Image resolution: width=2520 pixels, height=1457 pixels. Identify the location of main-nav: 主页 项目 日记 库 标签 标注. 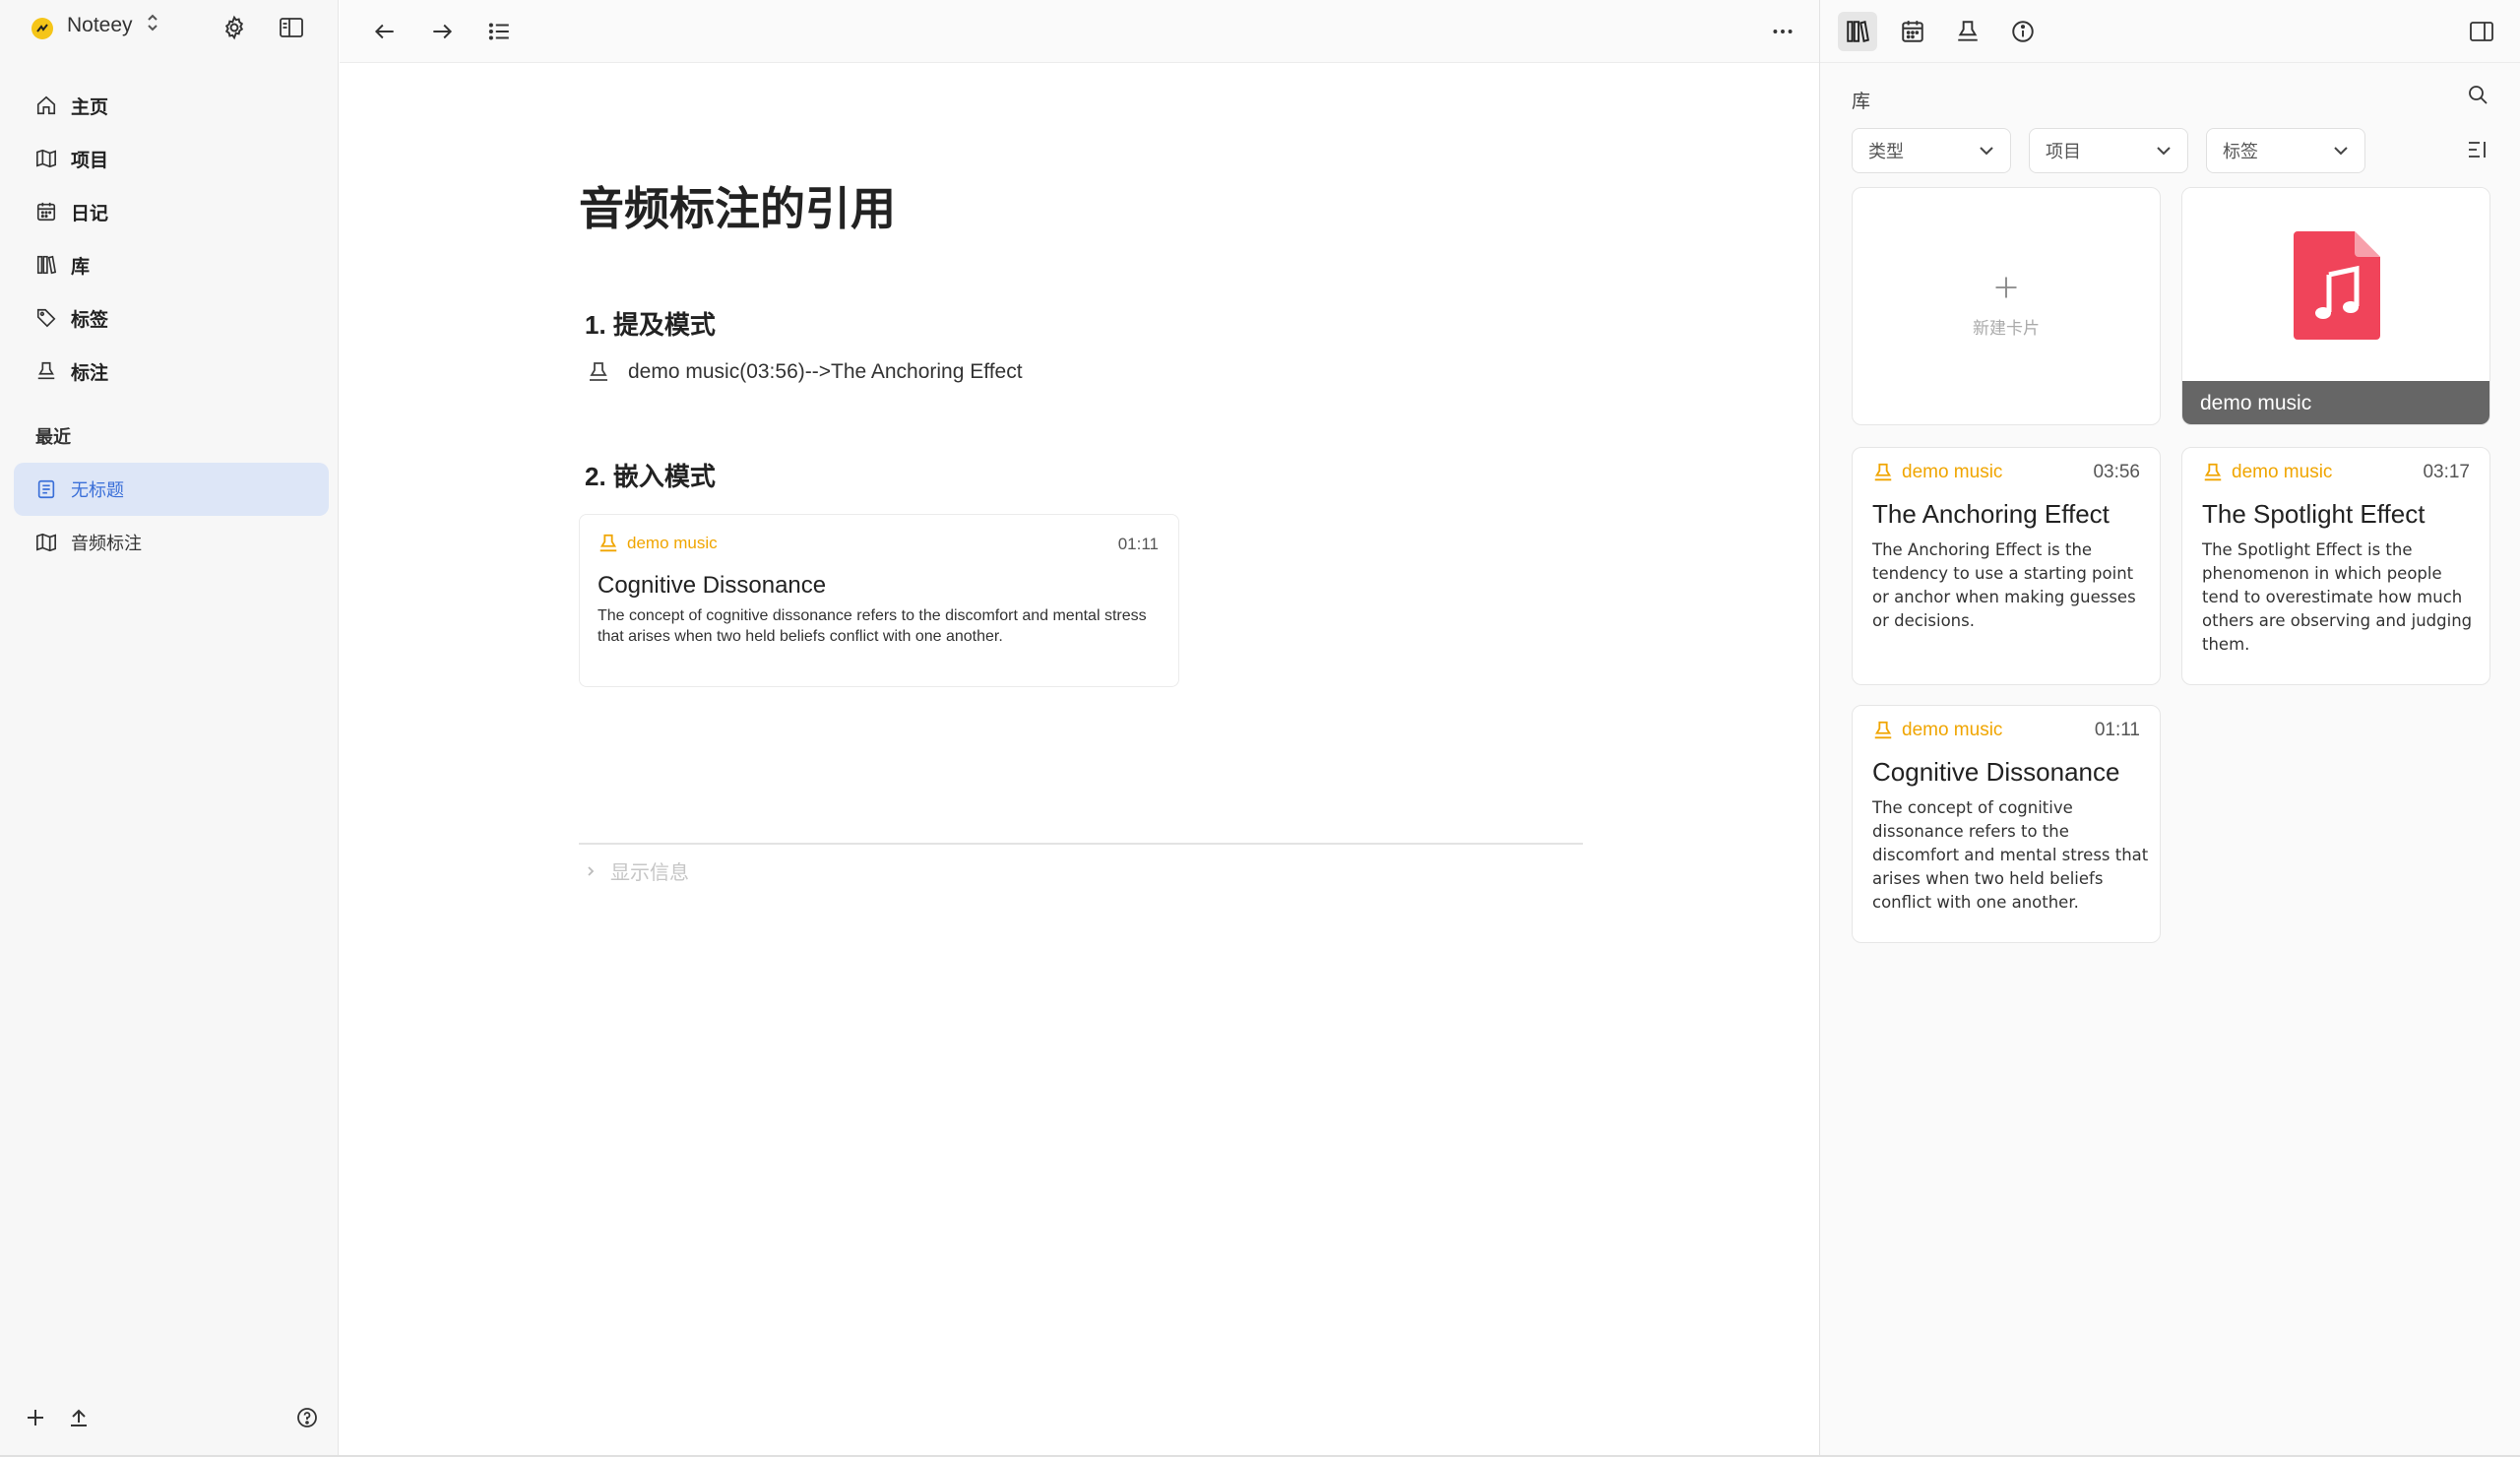
(171, 238).